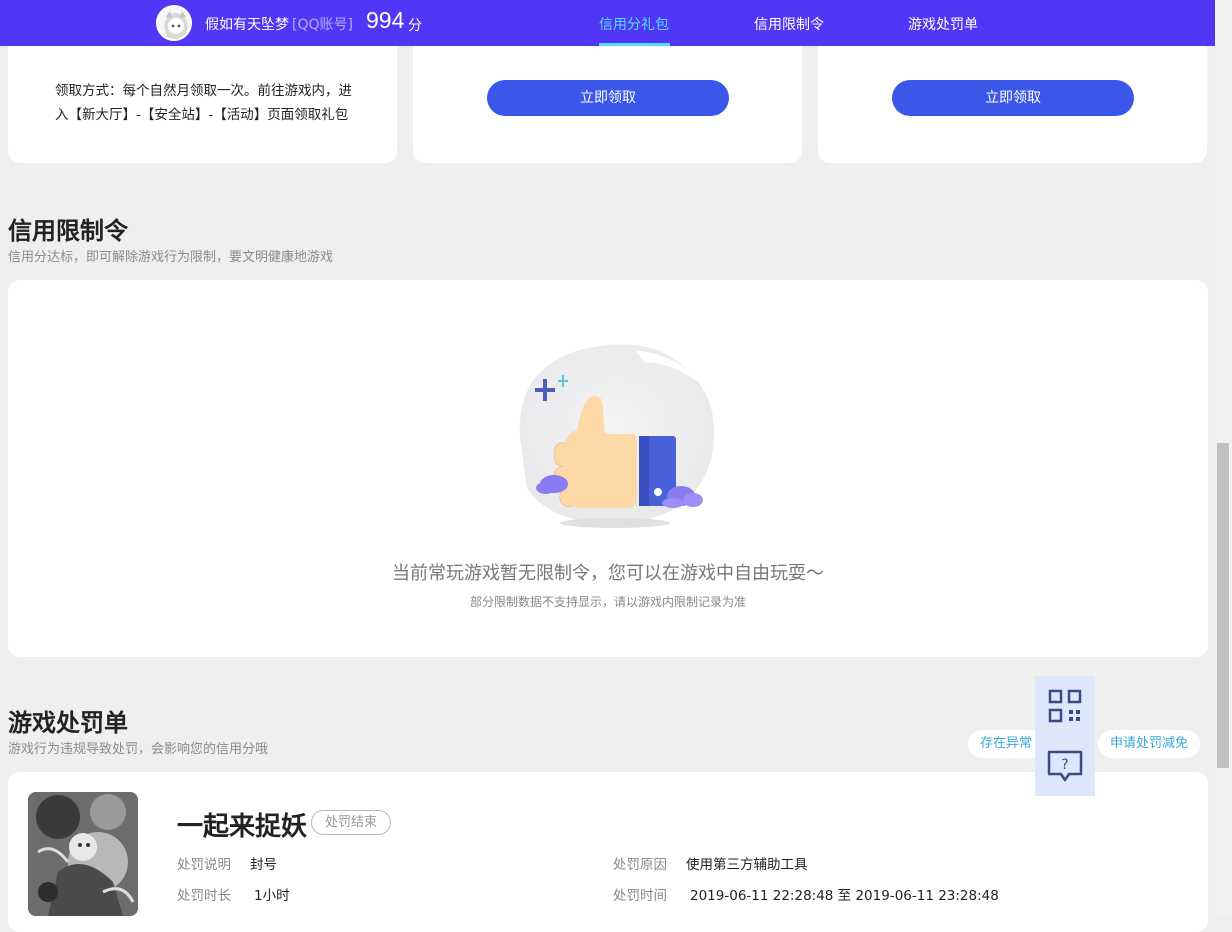  Describe the element at coordinates (138, 749) in the screenshot. I see `punishment-section-subtitle: 游戏行为违规导致处罚，会影响您的信用分哦` at that location.